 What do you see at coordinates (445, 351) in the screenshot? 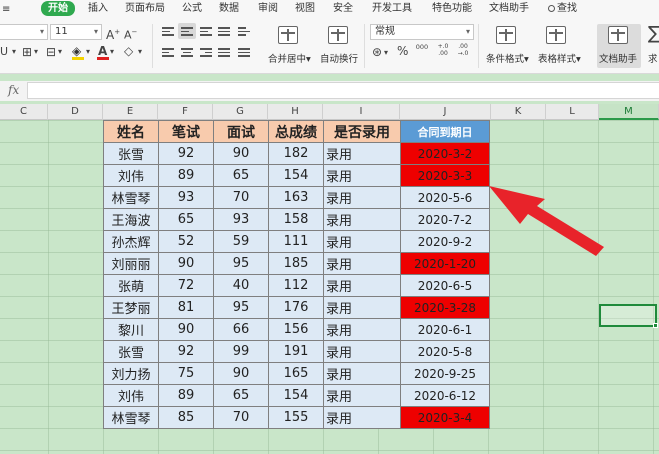
I see `cell-expiry: 2020-5-8` at bounding box center [445, 351].